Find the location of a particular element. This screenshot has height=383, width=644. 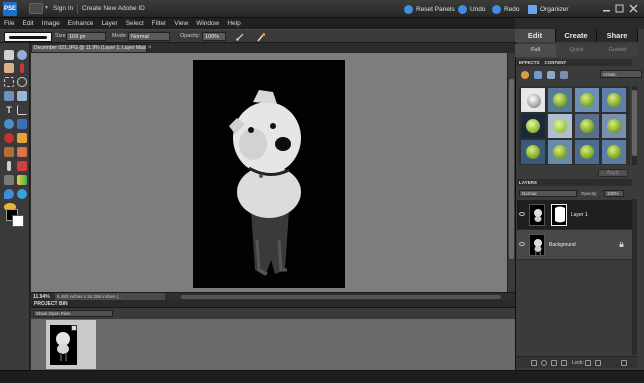

blend-mode-select: Normal is located at coordinates (548, 193).